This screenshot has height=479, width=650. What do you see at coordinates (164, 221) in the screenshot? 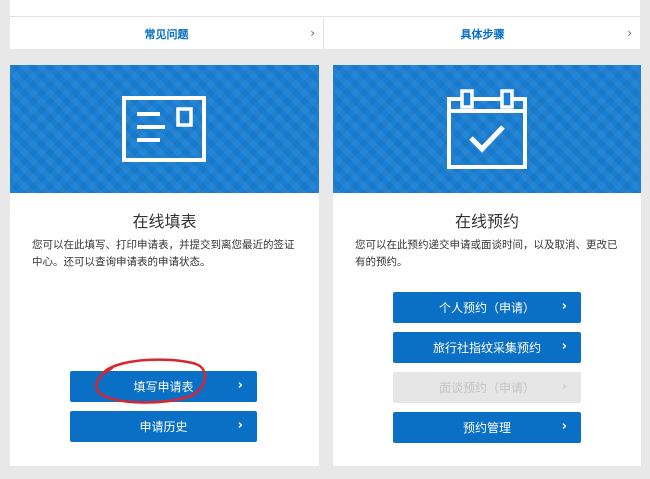
I see `online-form-title: 在线填表` at bounding box center [164, 221].